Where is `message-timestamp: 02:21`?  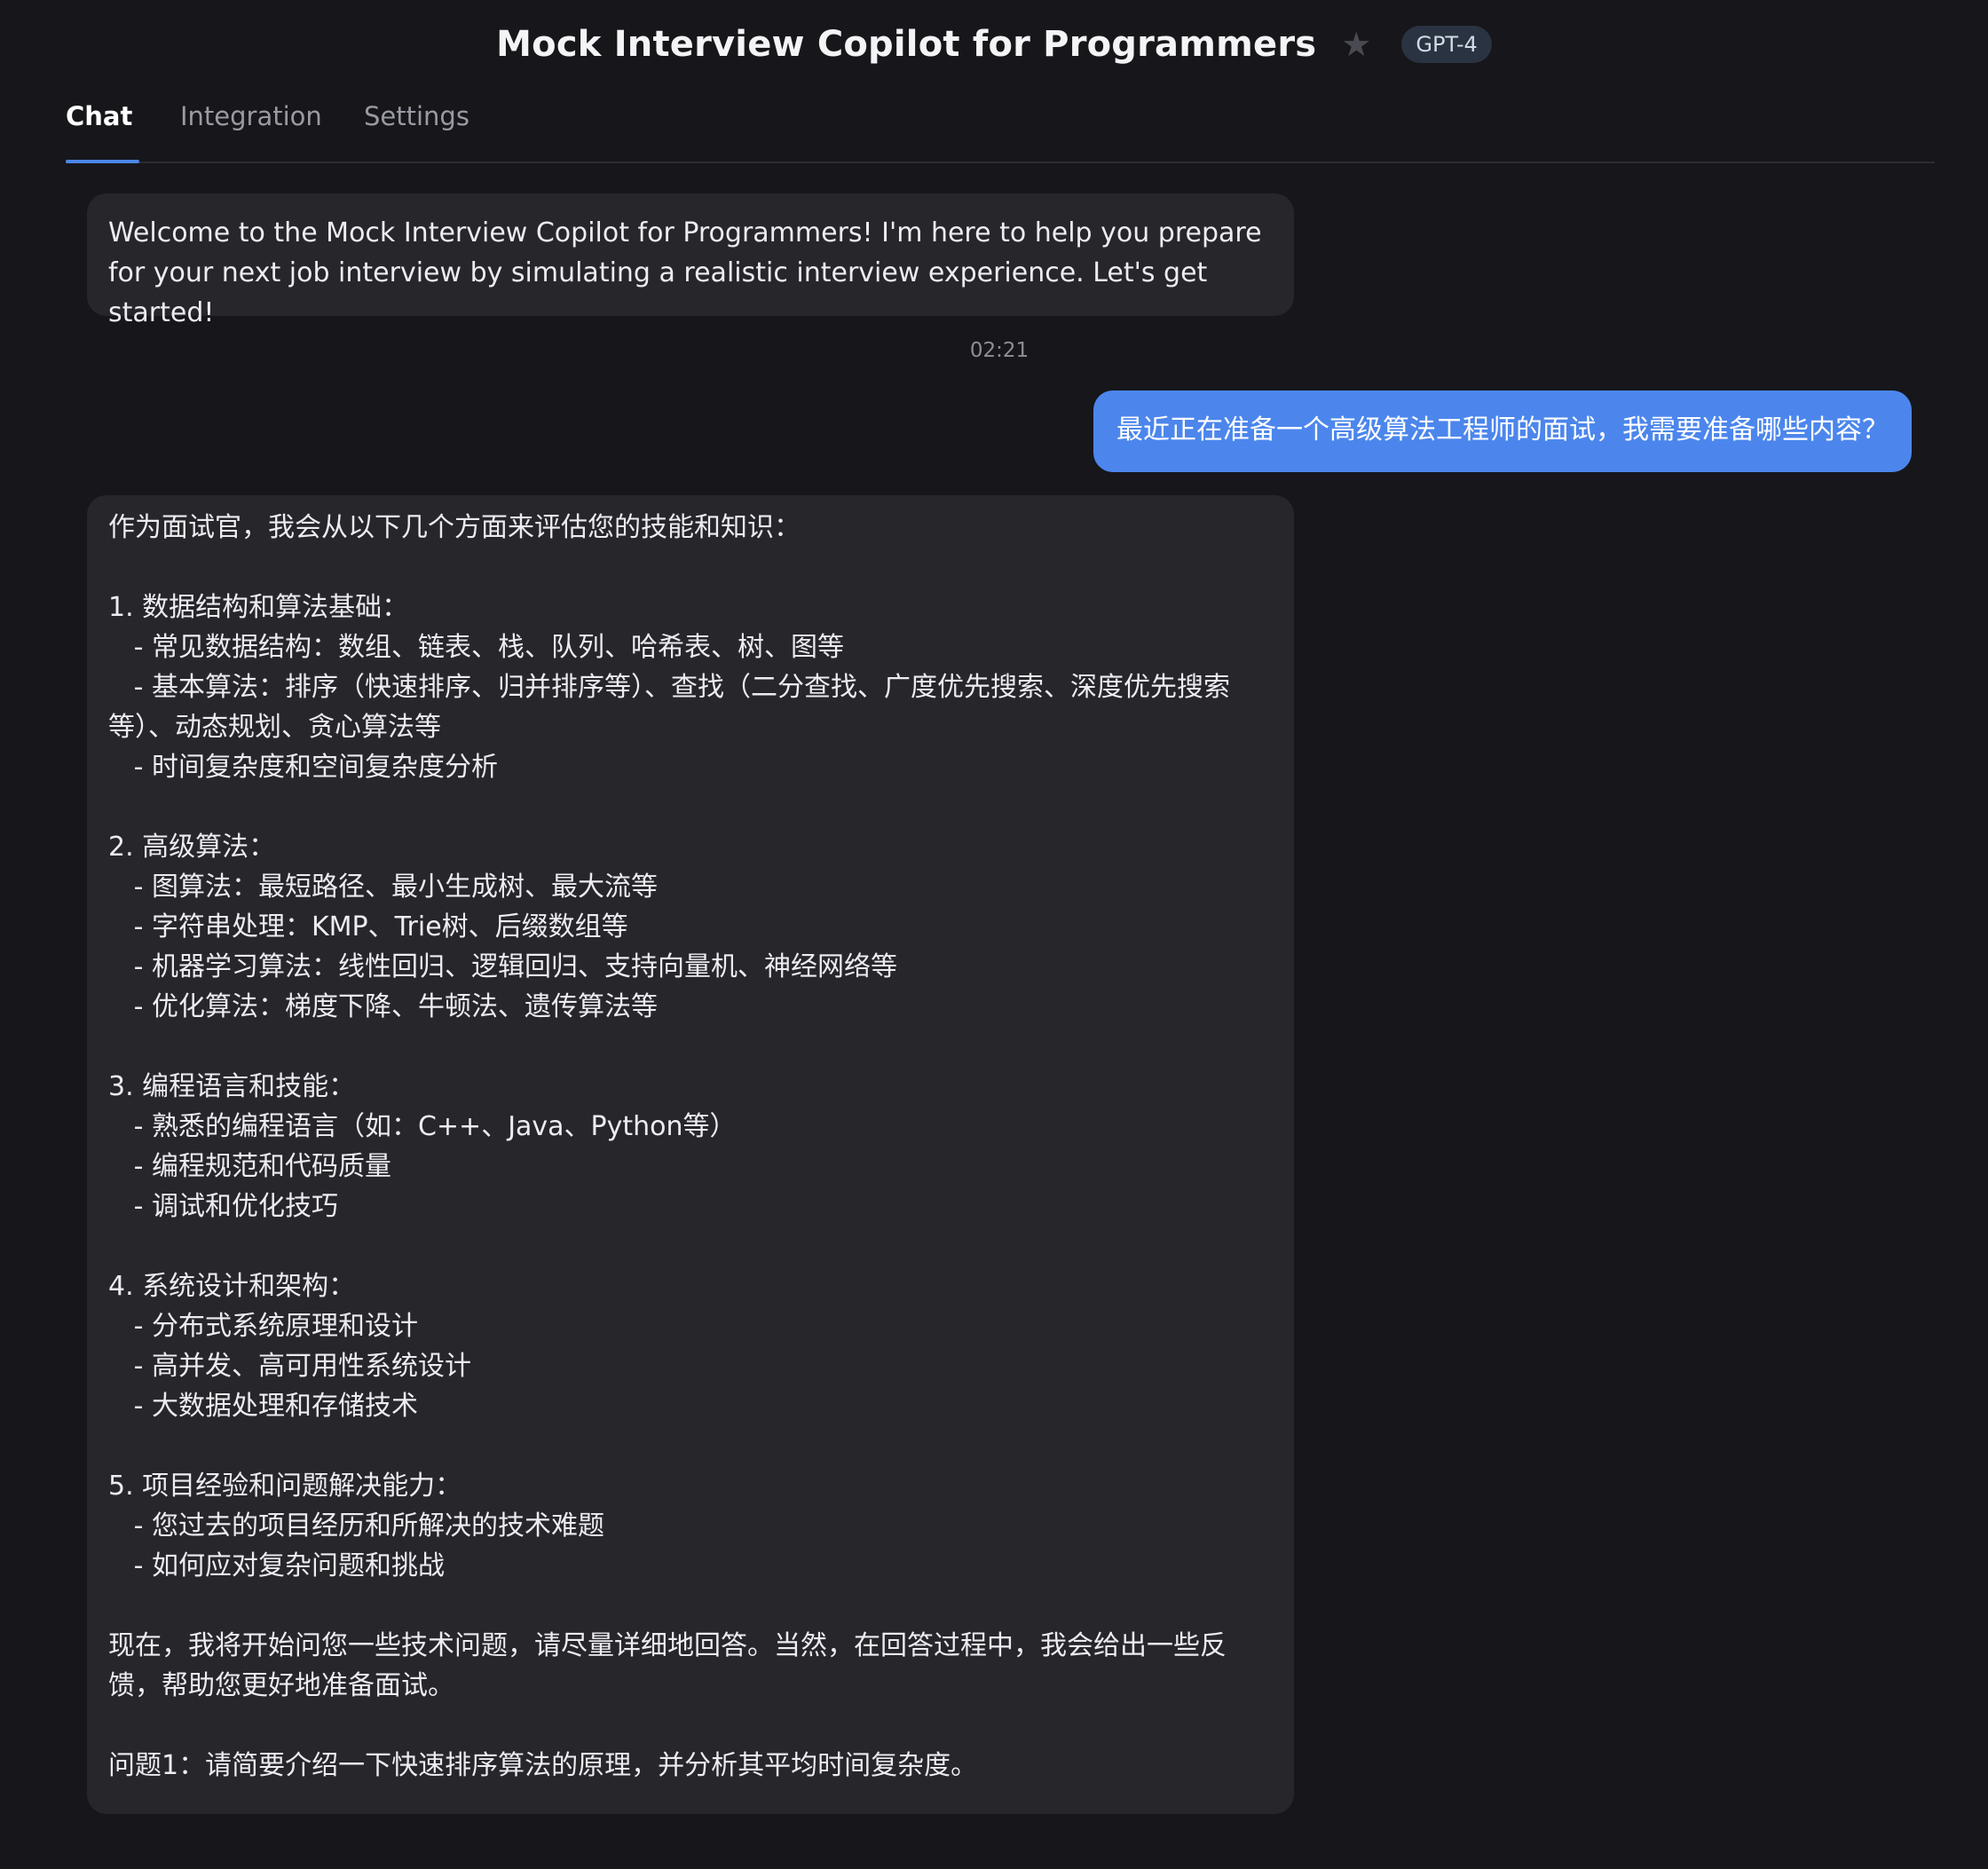 message-timestamp: 02:21 is located at coordinates (999, 351).